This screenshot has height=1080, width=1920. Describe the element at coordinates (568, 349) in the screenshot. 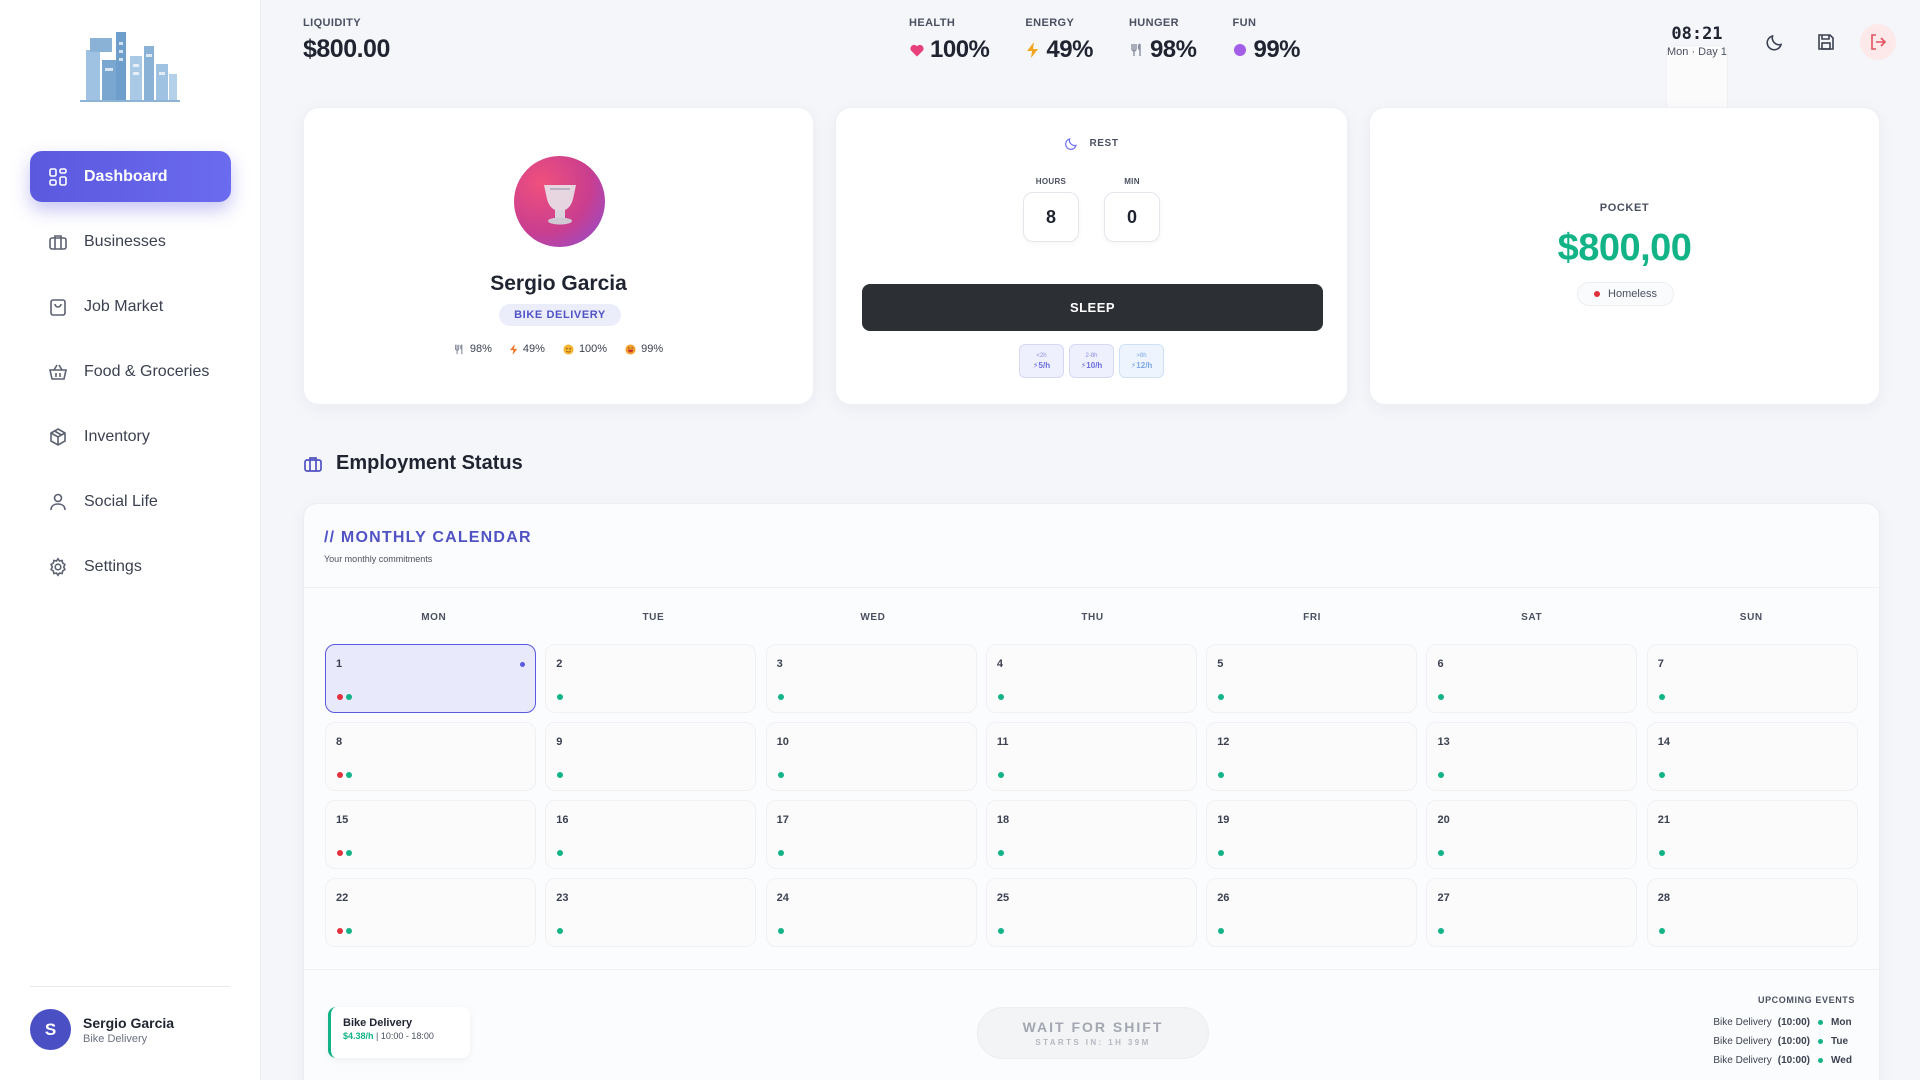

I see `smile-icon` at that location.